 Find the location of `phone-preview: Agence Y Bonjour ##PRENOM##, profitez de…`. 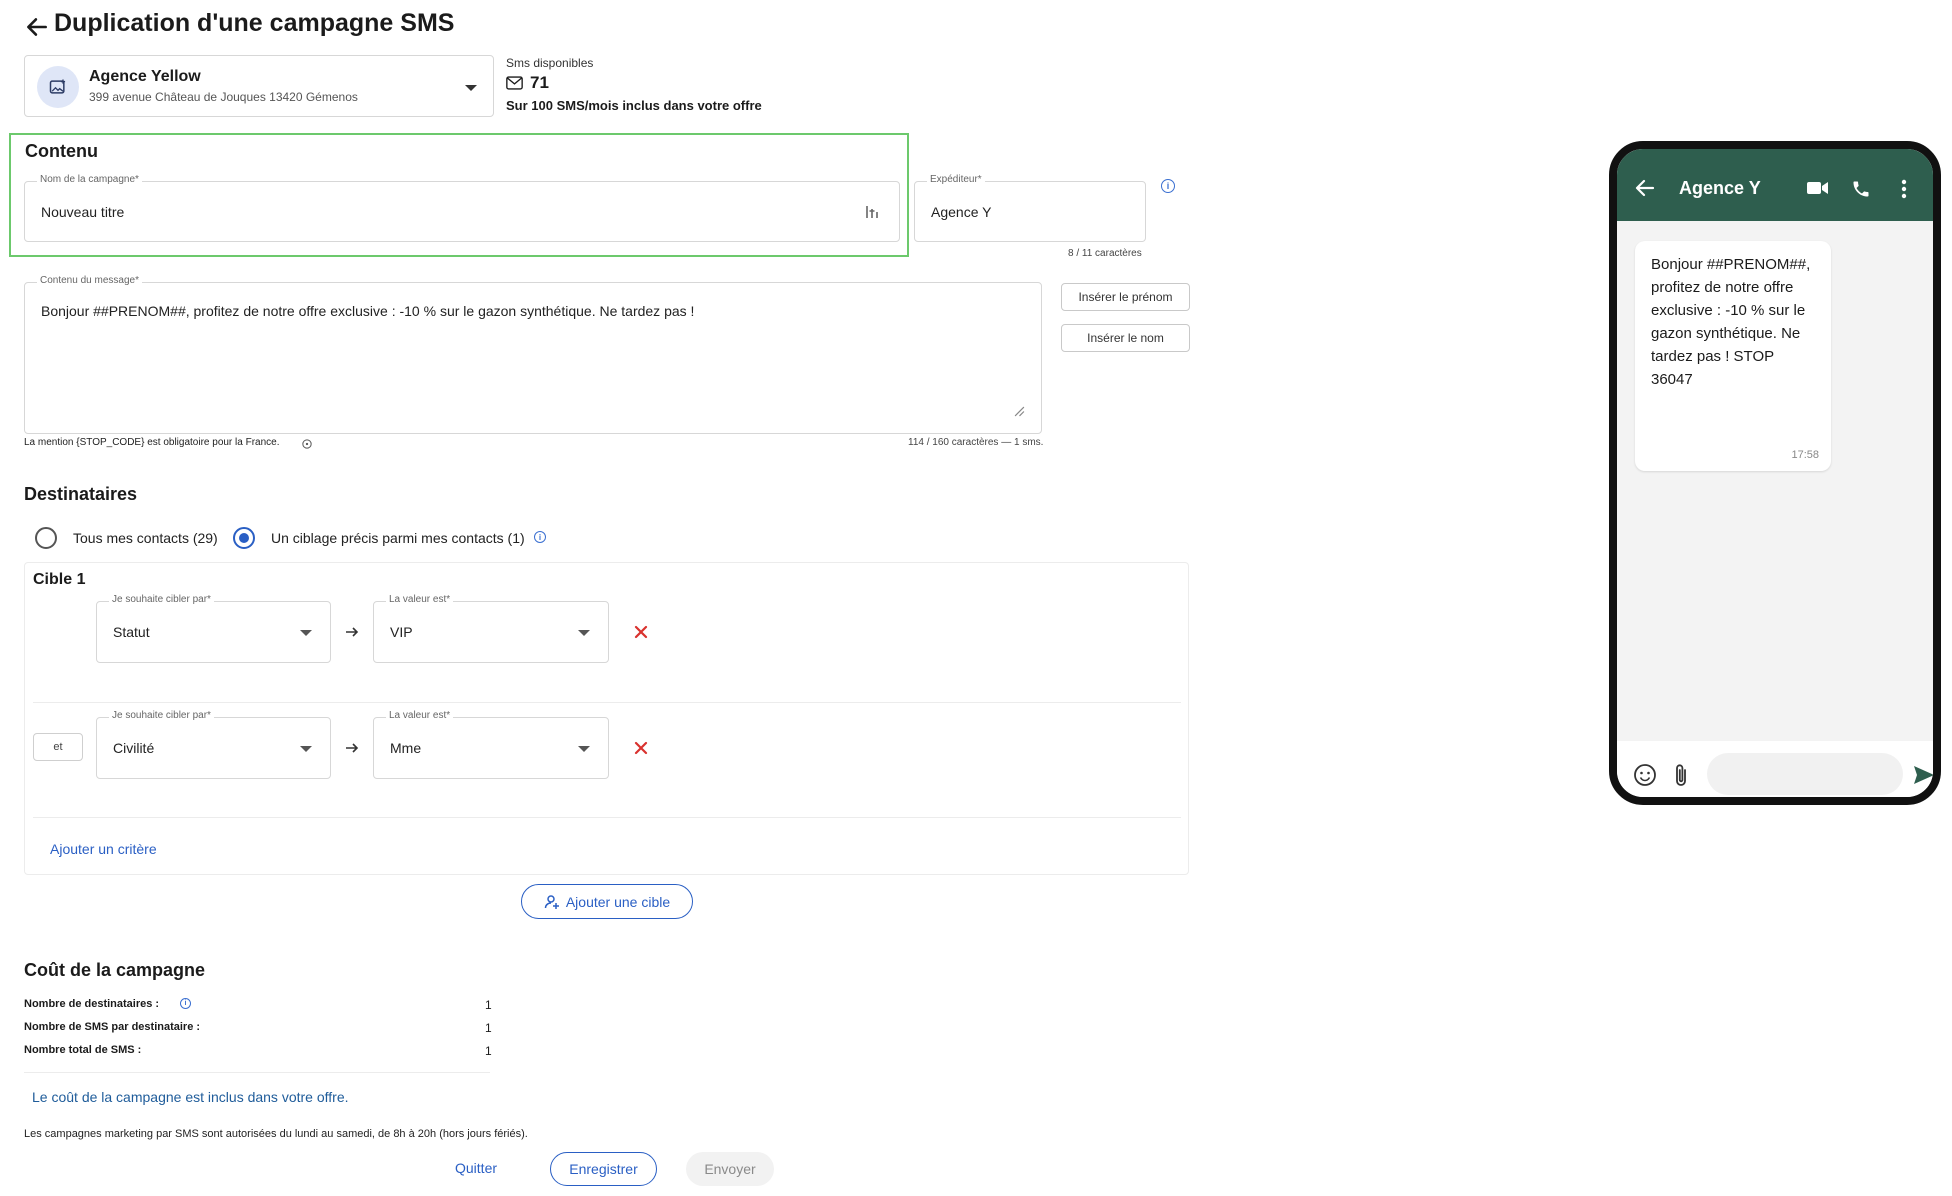

phone-preview: Agence Y Bonjour ##PRENOM##, profitez de… is located at coordinates (1775, 473).